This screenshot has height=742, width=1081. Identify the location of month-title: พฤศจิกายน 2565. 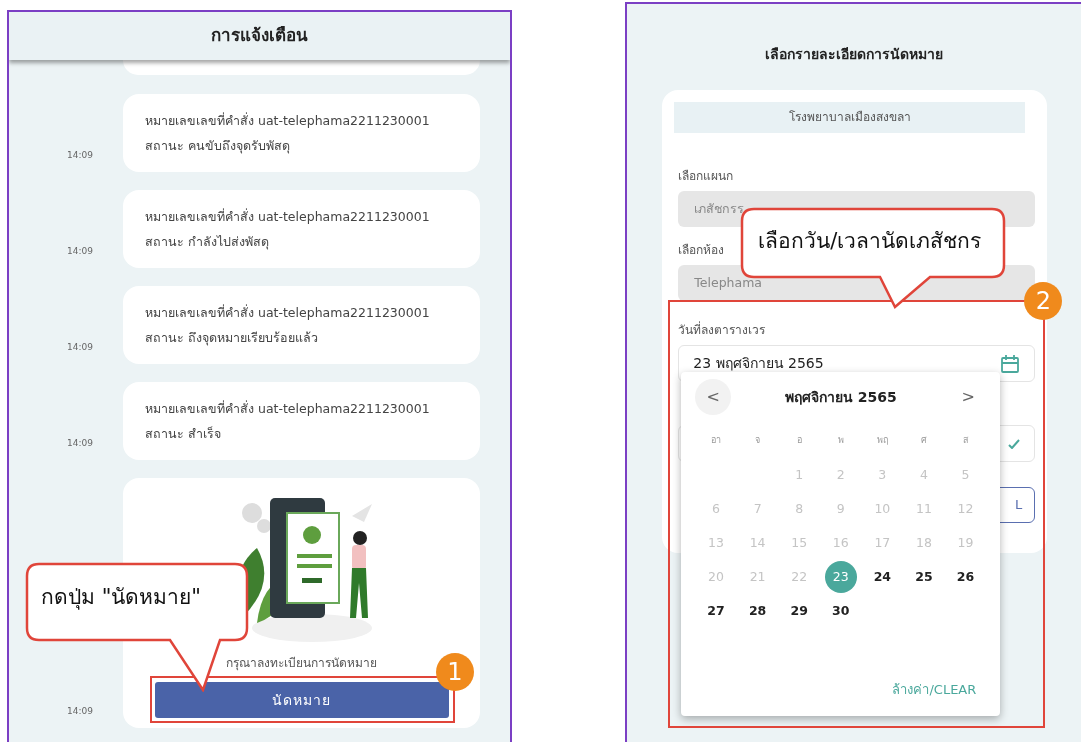
(840, 397).